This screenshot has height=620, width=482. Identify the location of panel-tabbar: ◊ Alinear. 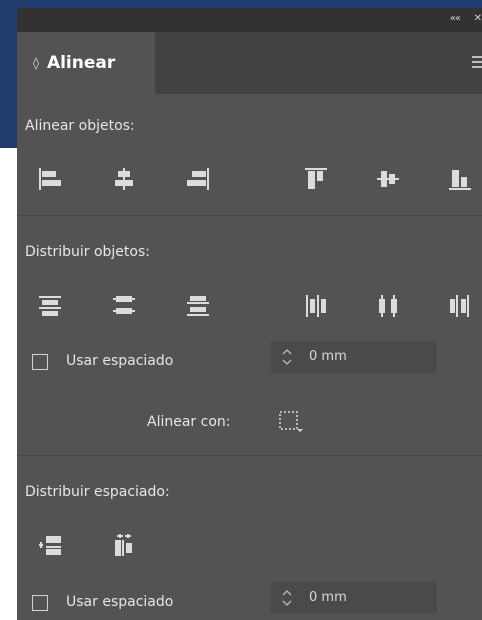
(249, 63).